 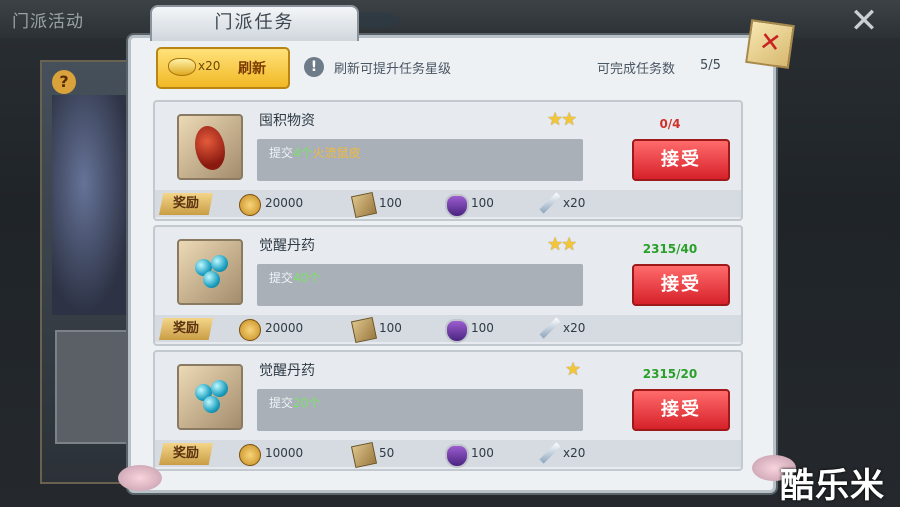 What do you see at coordinates (670, 124) in the screenshot?
I see `task-progress: 0/4` at bounding box center [670, 124].